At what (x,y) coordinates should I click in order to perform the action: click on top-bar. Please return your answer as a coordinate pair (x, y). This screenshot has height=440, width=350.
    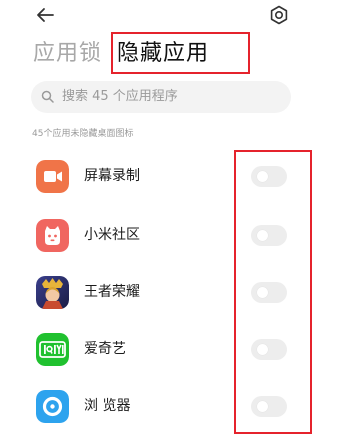
    Looking at the image, I should click on (175, 16).